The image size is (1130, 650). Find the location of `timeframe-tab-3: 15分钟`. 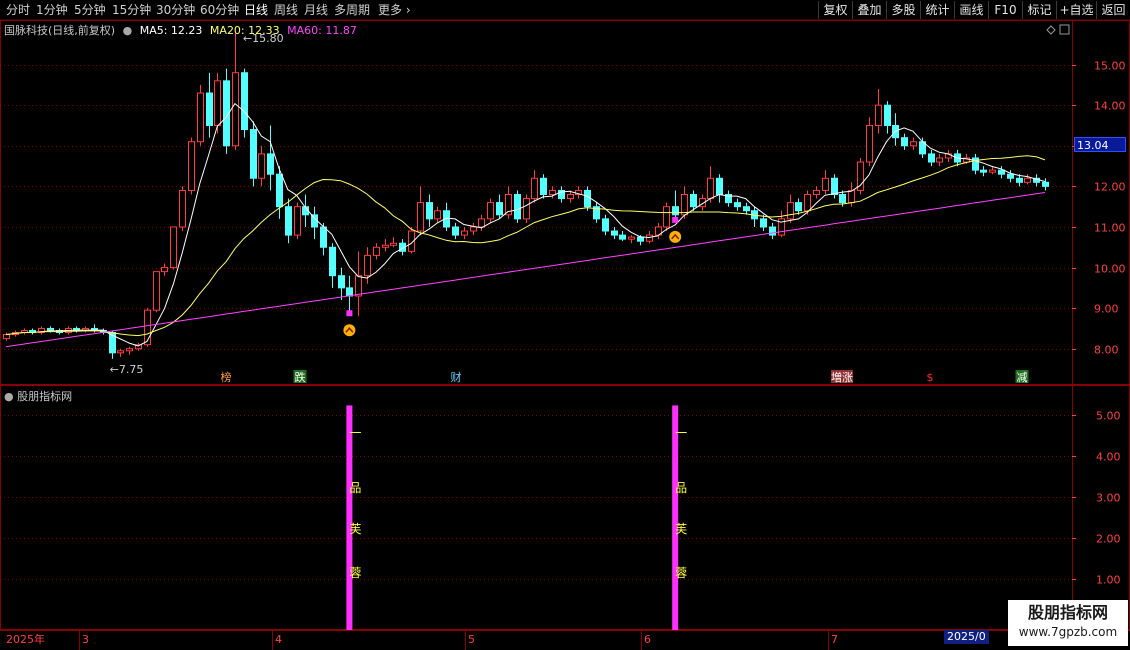

timeframe-tab-3: 15分钟 is located at coordinates (131, 10).